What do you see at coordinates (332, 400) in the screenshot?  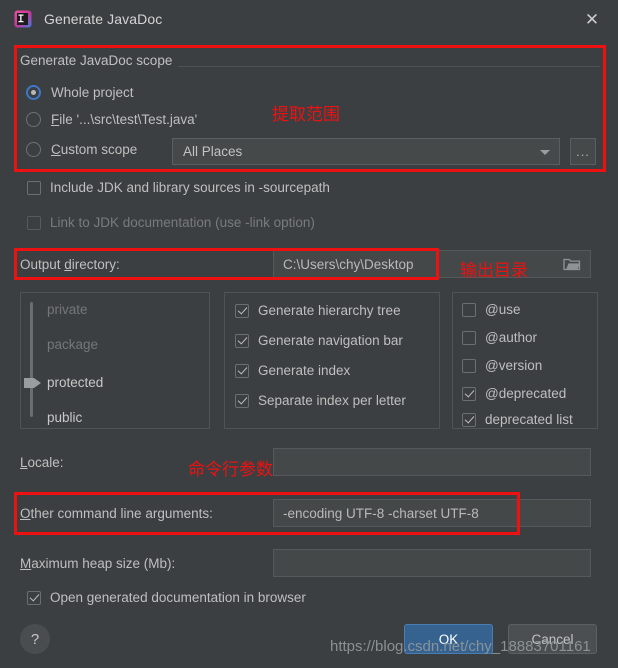 I see `checkbox-label: Separate index per letter` at bounding box center [332, 400].